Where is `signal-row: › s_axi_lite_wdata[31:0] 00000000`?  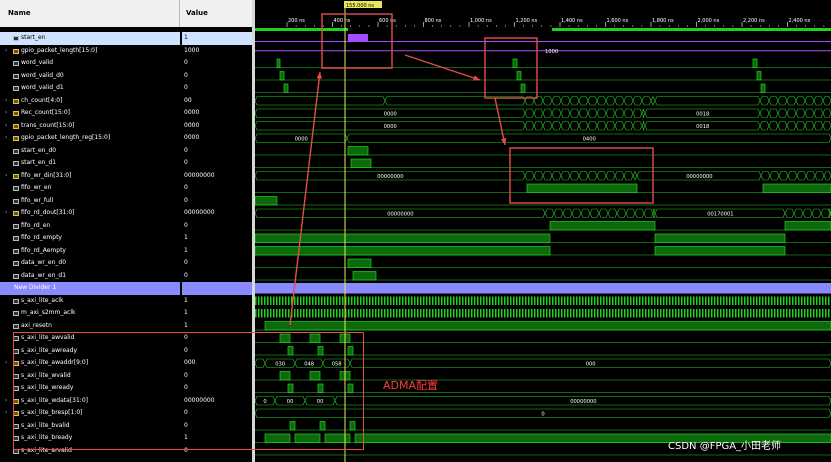
signal-row: › s_axi_lite_wdata[31:0] 00000000 is located at coordinates (128, 401).